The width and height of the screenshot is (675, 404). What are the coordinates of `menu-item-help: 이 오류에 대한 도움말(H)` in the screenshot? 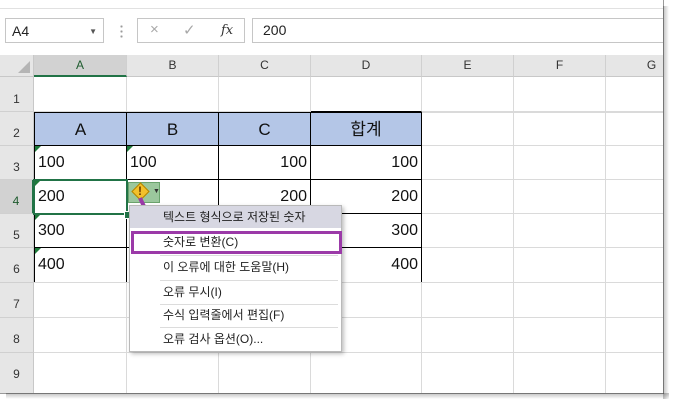 It's located at (235, 267).